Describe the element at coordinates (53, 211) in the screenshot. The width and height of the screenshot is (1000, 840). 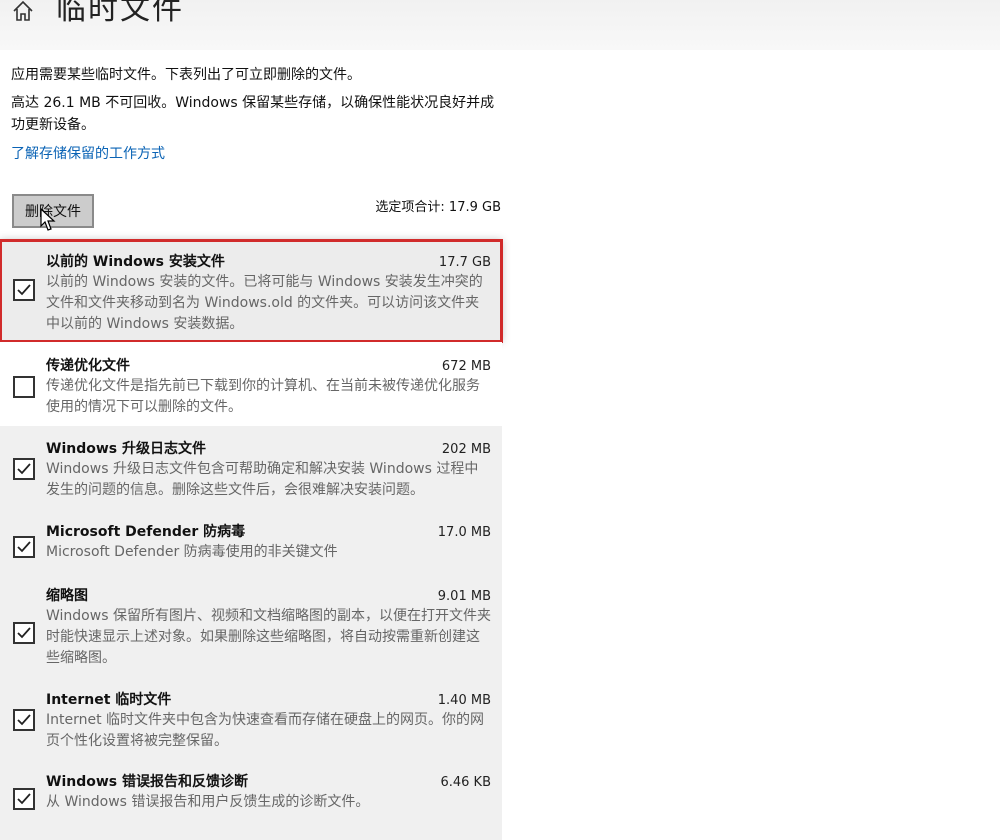
I see `delete-files-button: 删除文件` at that location.